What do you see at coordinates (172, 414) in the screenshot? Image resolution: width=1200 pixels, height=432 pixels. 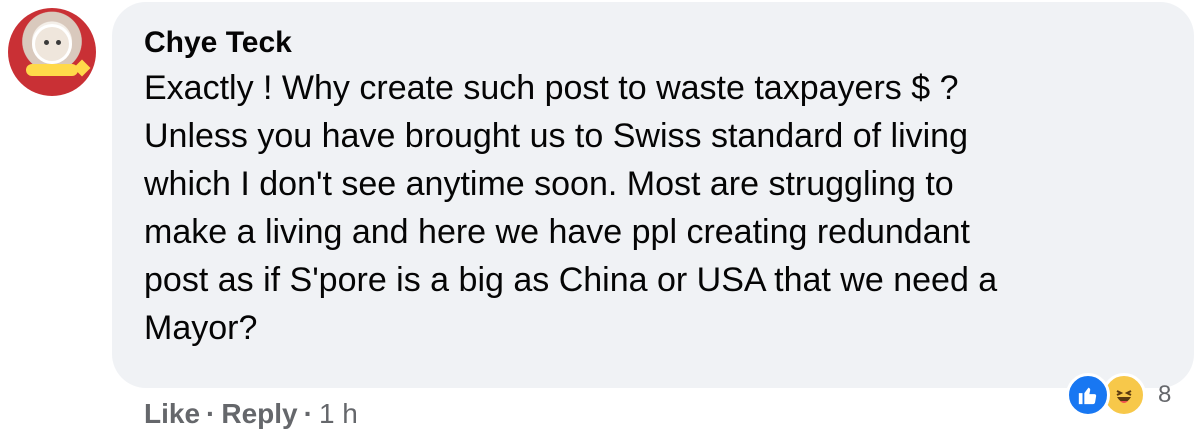 I see `like-button: Like` at bounding box center [172, 414].